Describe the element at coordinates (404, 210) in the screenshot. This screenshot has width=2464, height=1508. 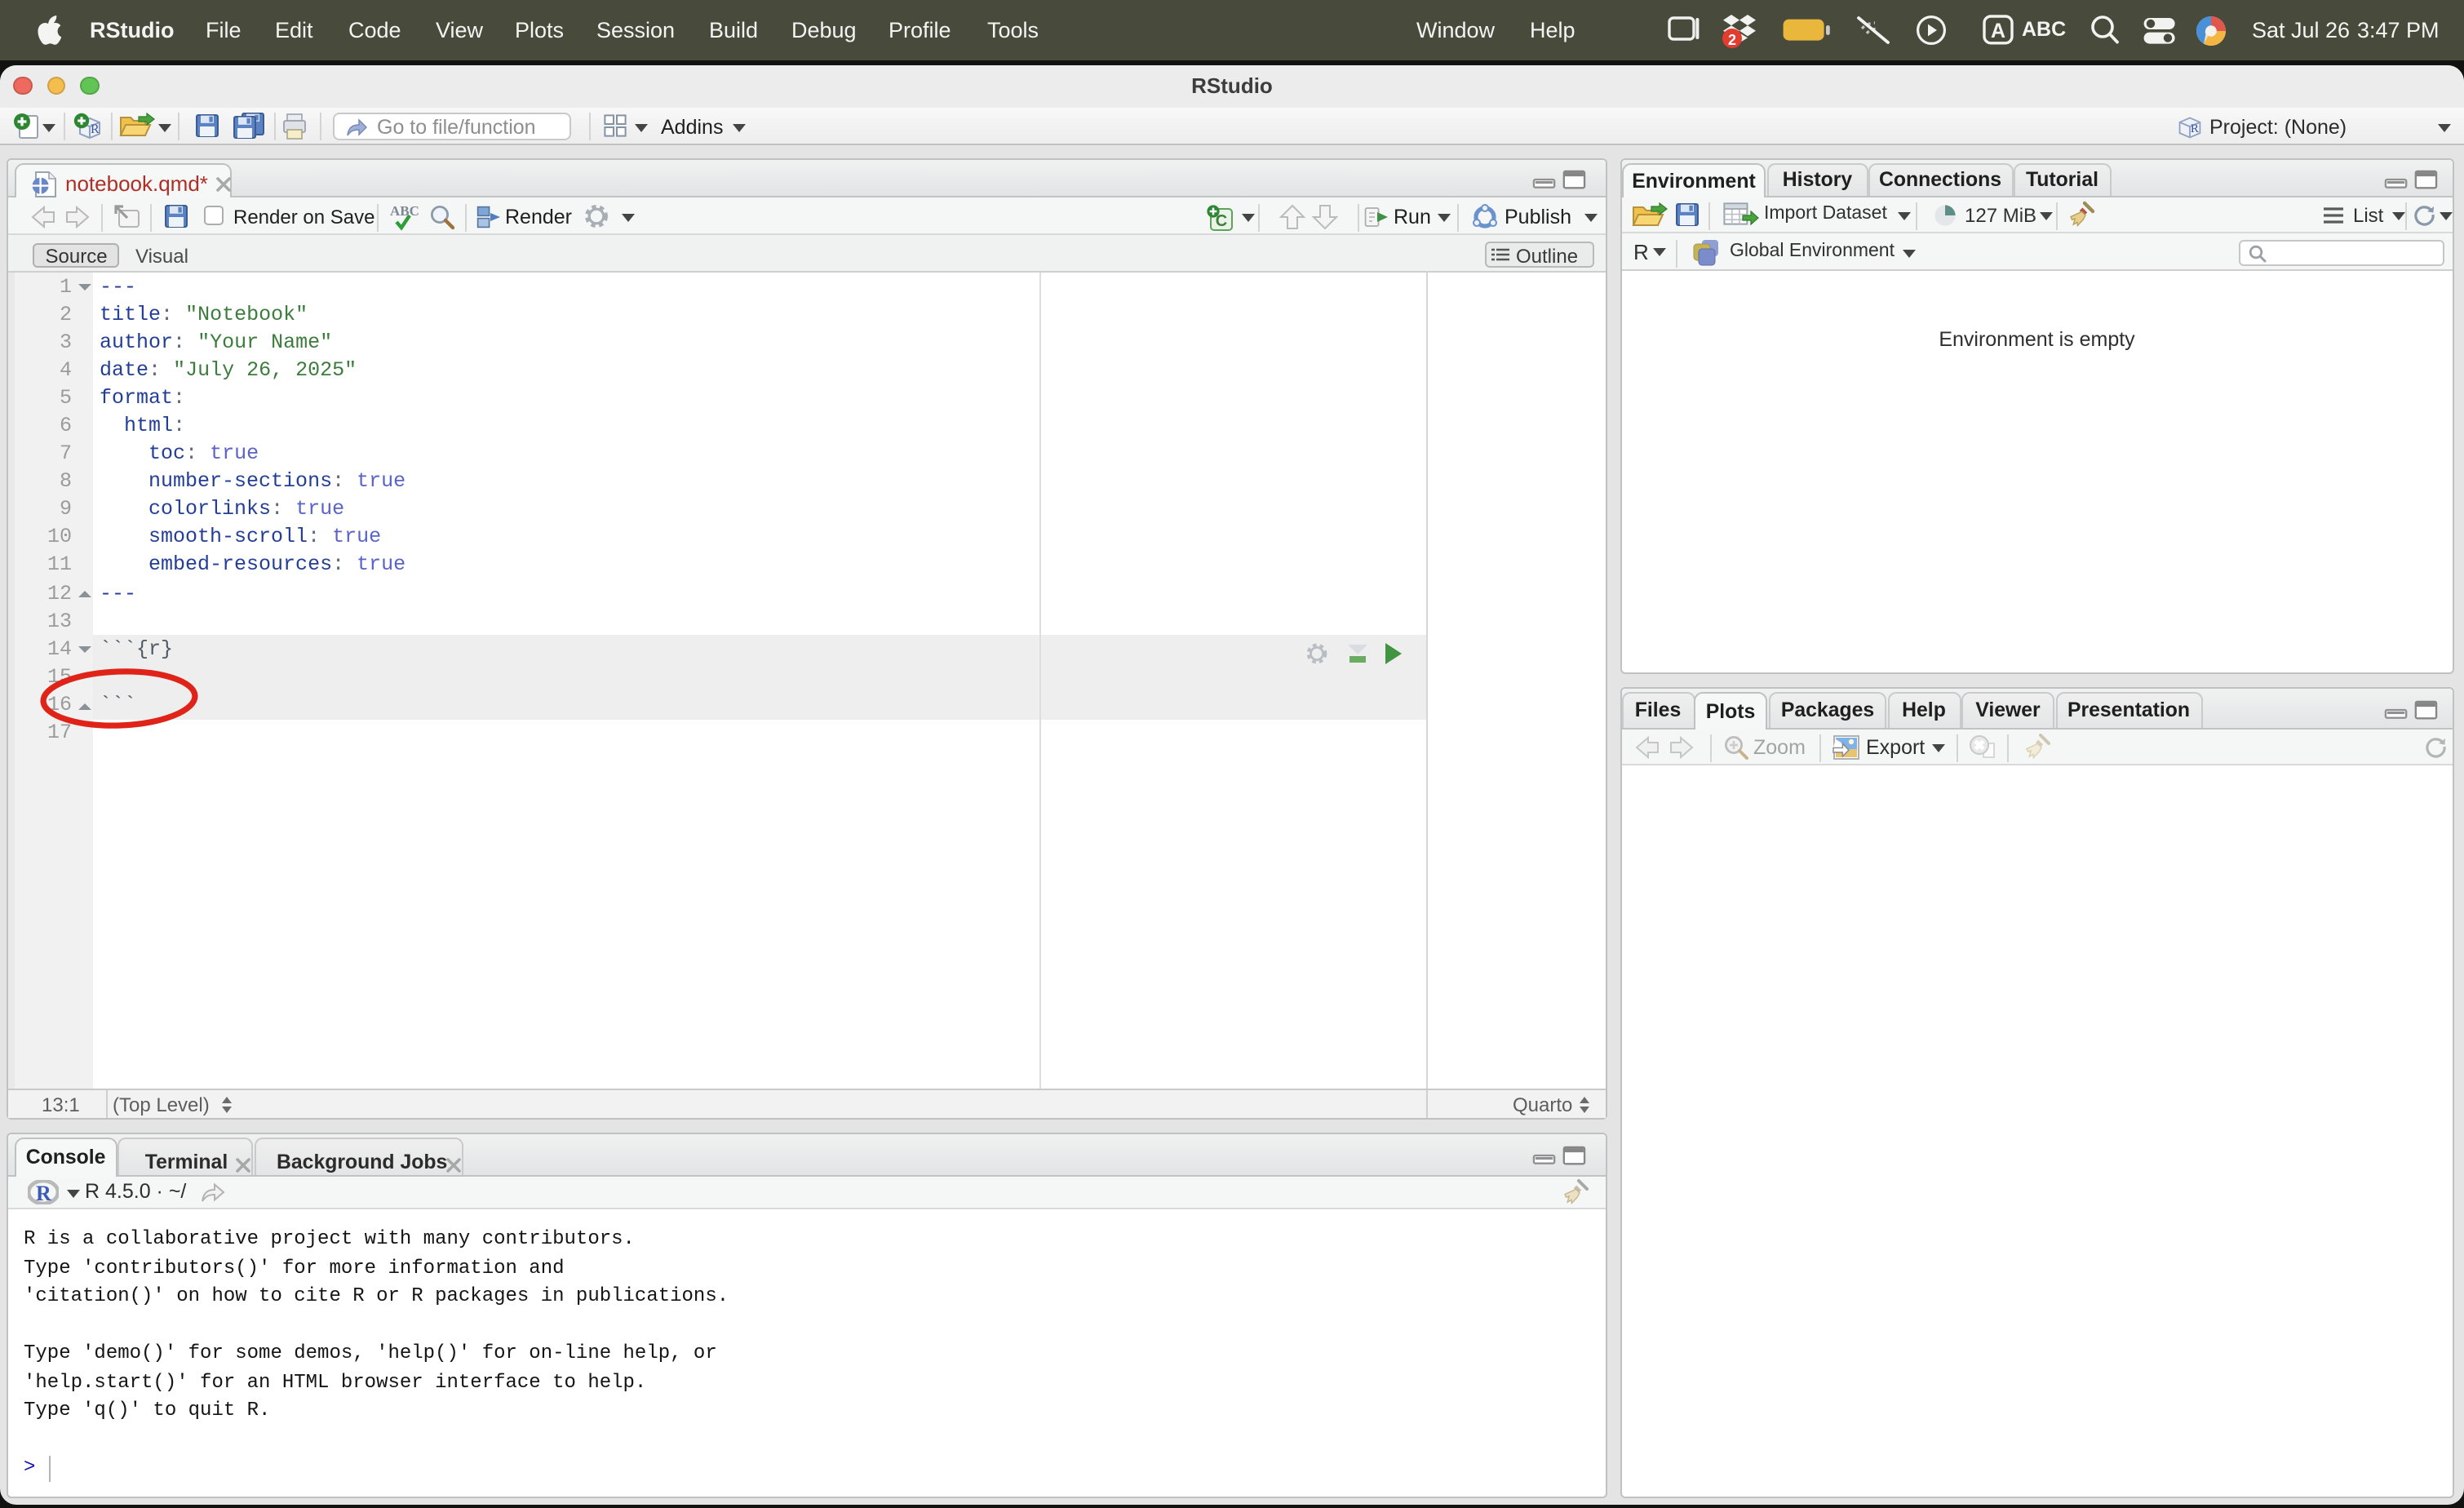
I see `svg-text: ABC` at that location.